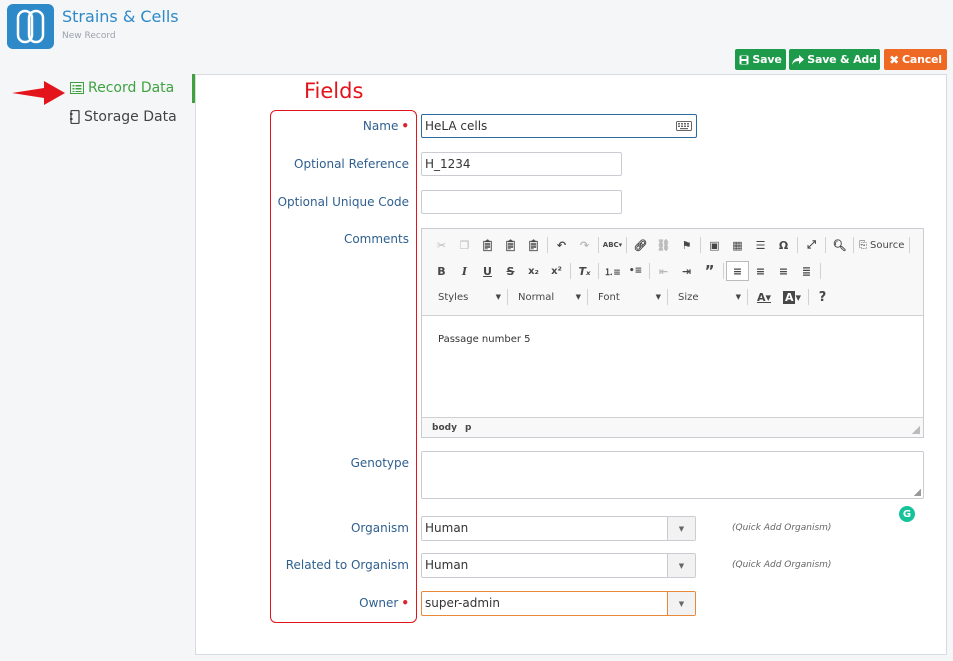  I want to click on styles-dropdown: Styles ▼, so click(467, 297).